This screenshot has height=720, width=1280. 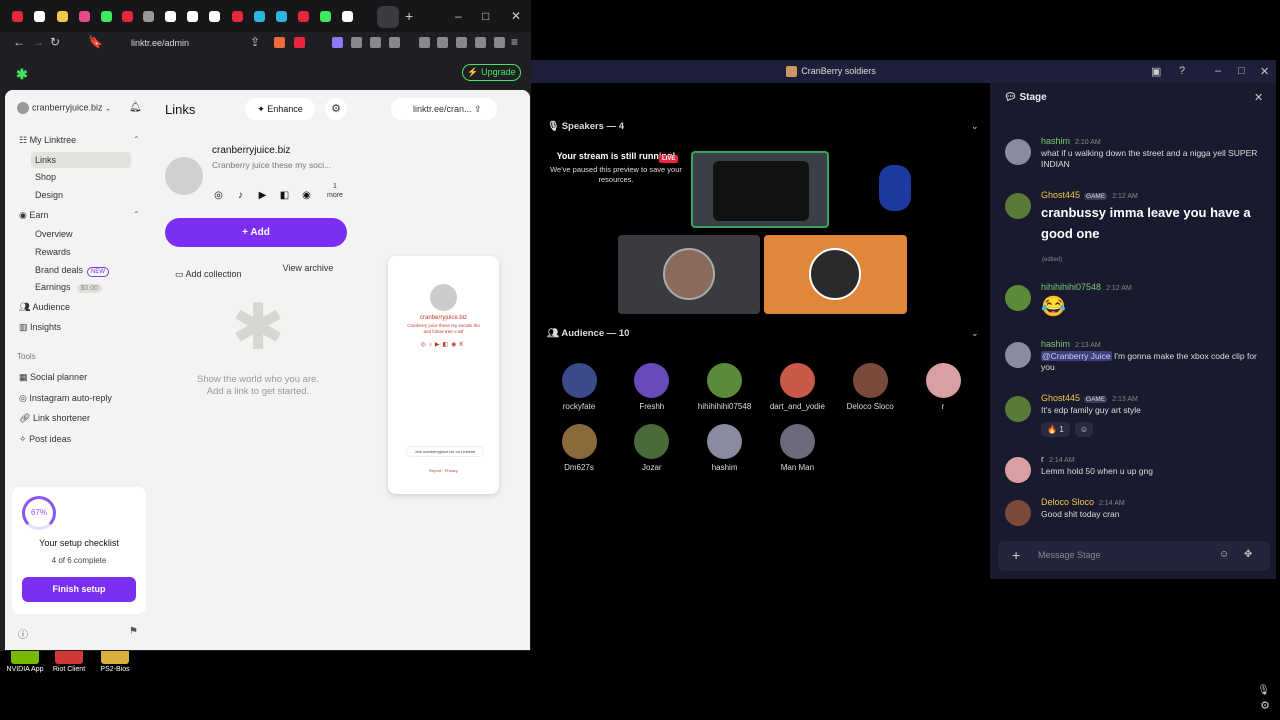 What do you see at coordinates (652, 387) in the screenshot?
I see `audience-member: Freshh` at bounding box center [652, 387].